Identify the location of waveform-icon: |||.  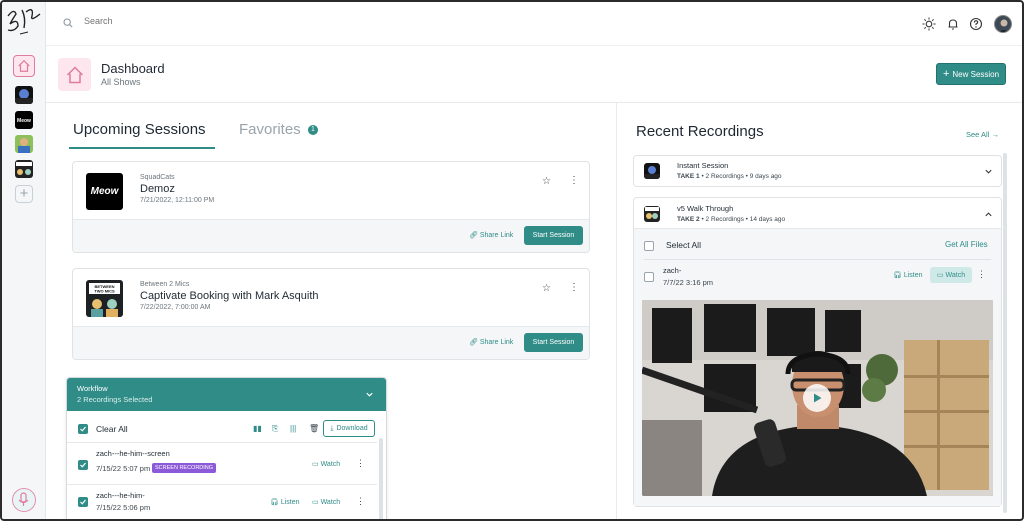
(293, 428).